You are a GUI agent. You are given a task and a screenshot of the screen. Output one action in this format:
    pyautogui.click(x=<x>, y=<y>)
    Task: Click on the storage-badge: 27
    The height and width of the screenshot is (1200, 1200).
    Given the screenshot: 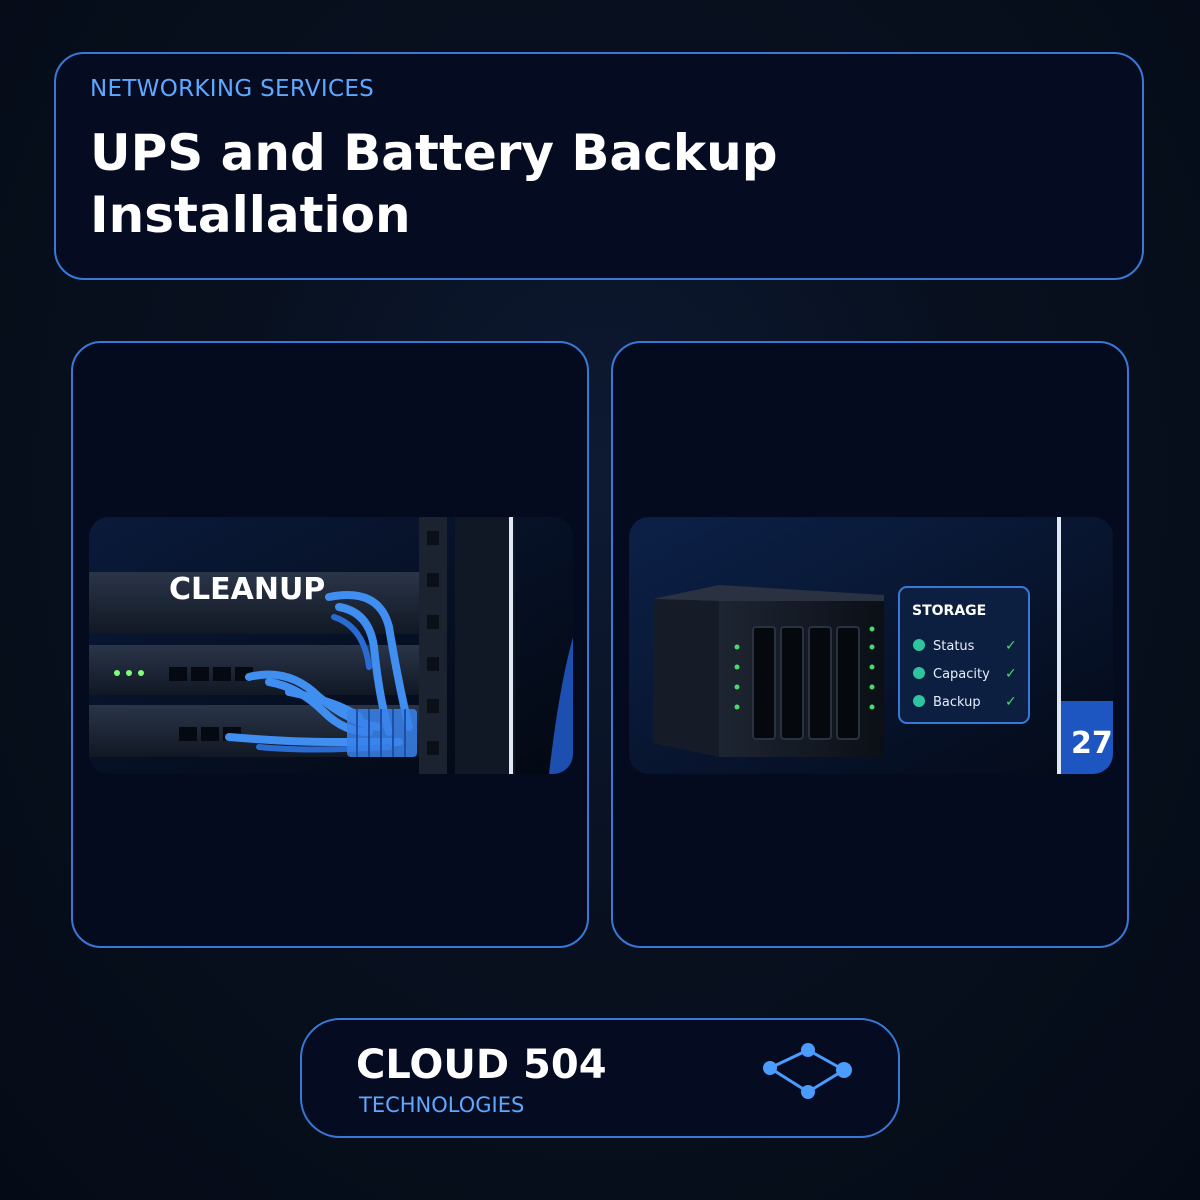 What is the action you would take?
    pyautogui.click(x=1092, y=743)
    